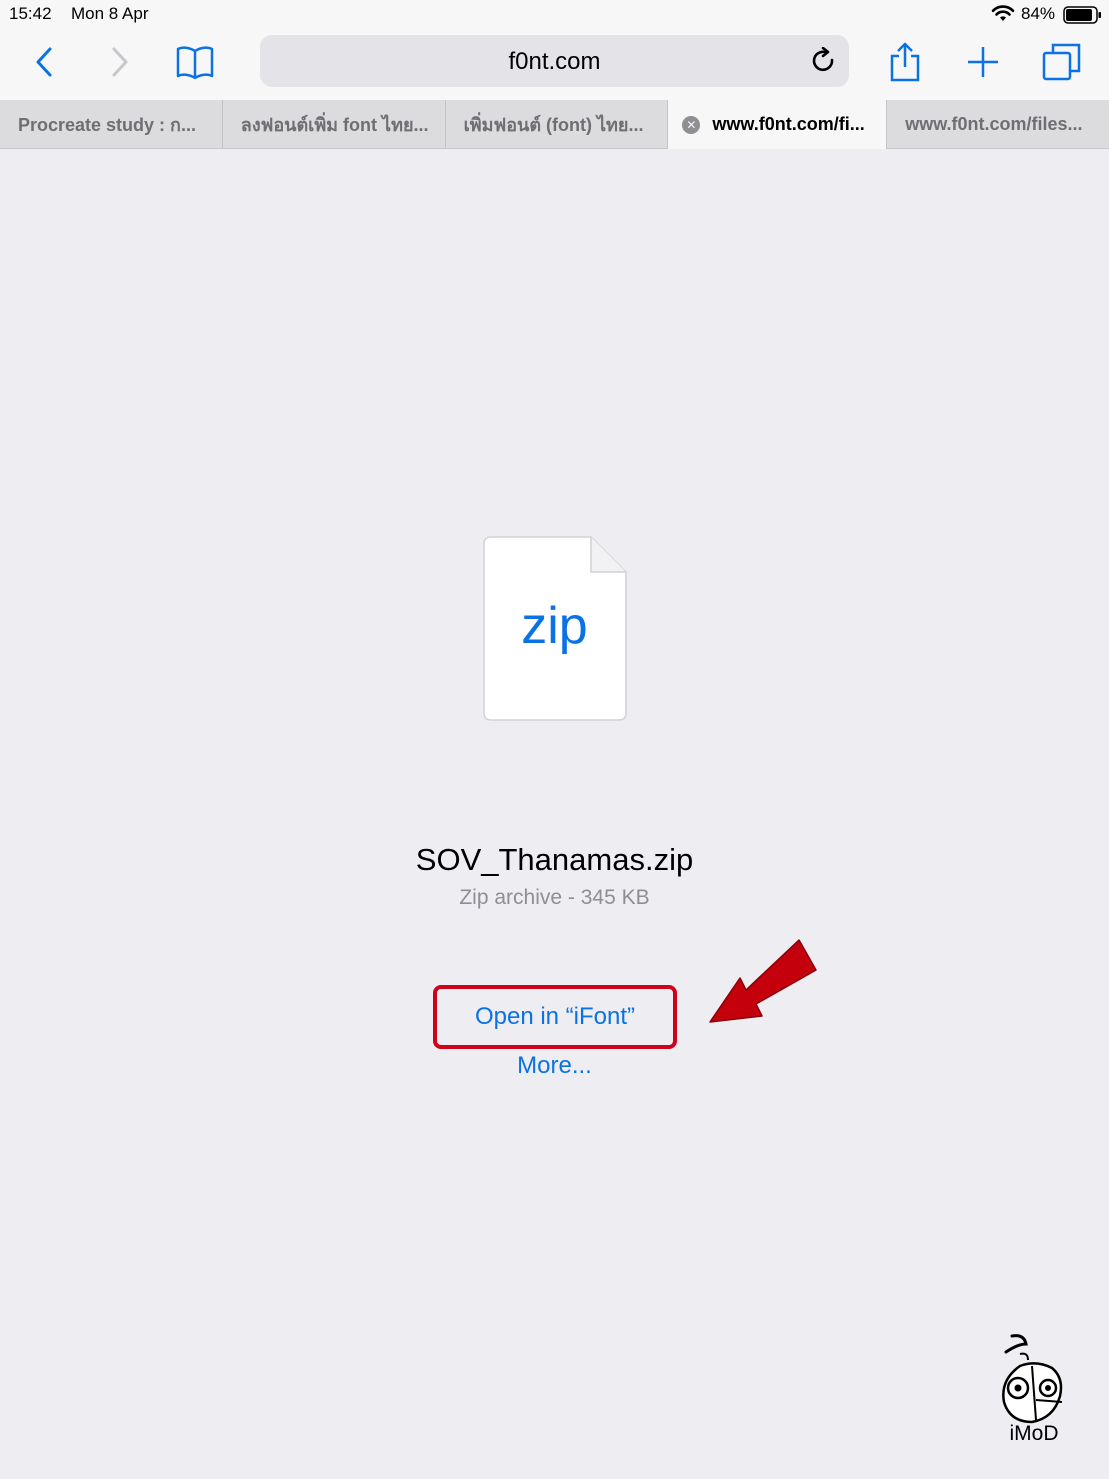 This screenshot has width=1109, height=1479. I want to click on share-icon, so click(905, 62).